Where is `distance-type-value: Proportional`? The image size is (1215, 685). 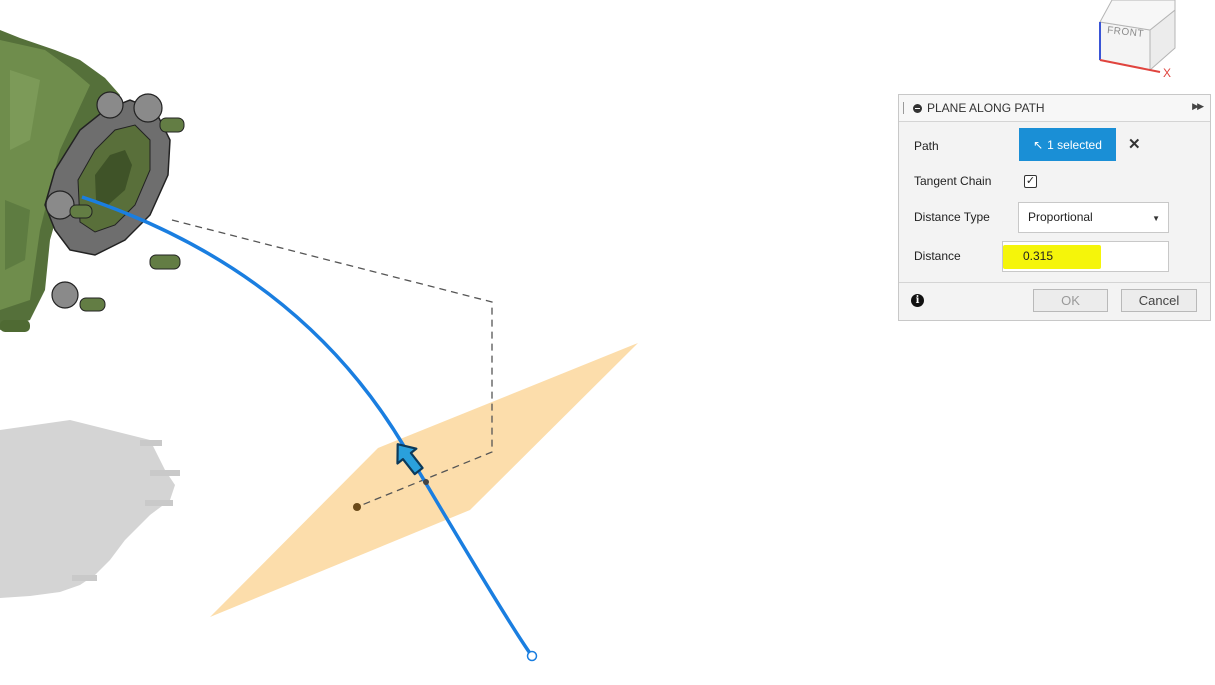 distance-type-value: Proportional is located at coordinates (1060, 217).